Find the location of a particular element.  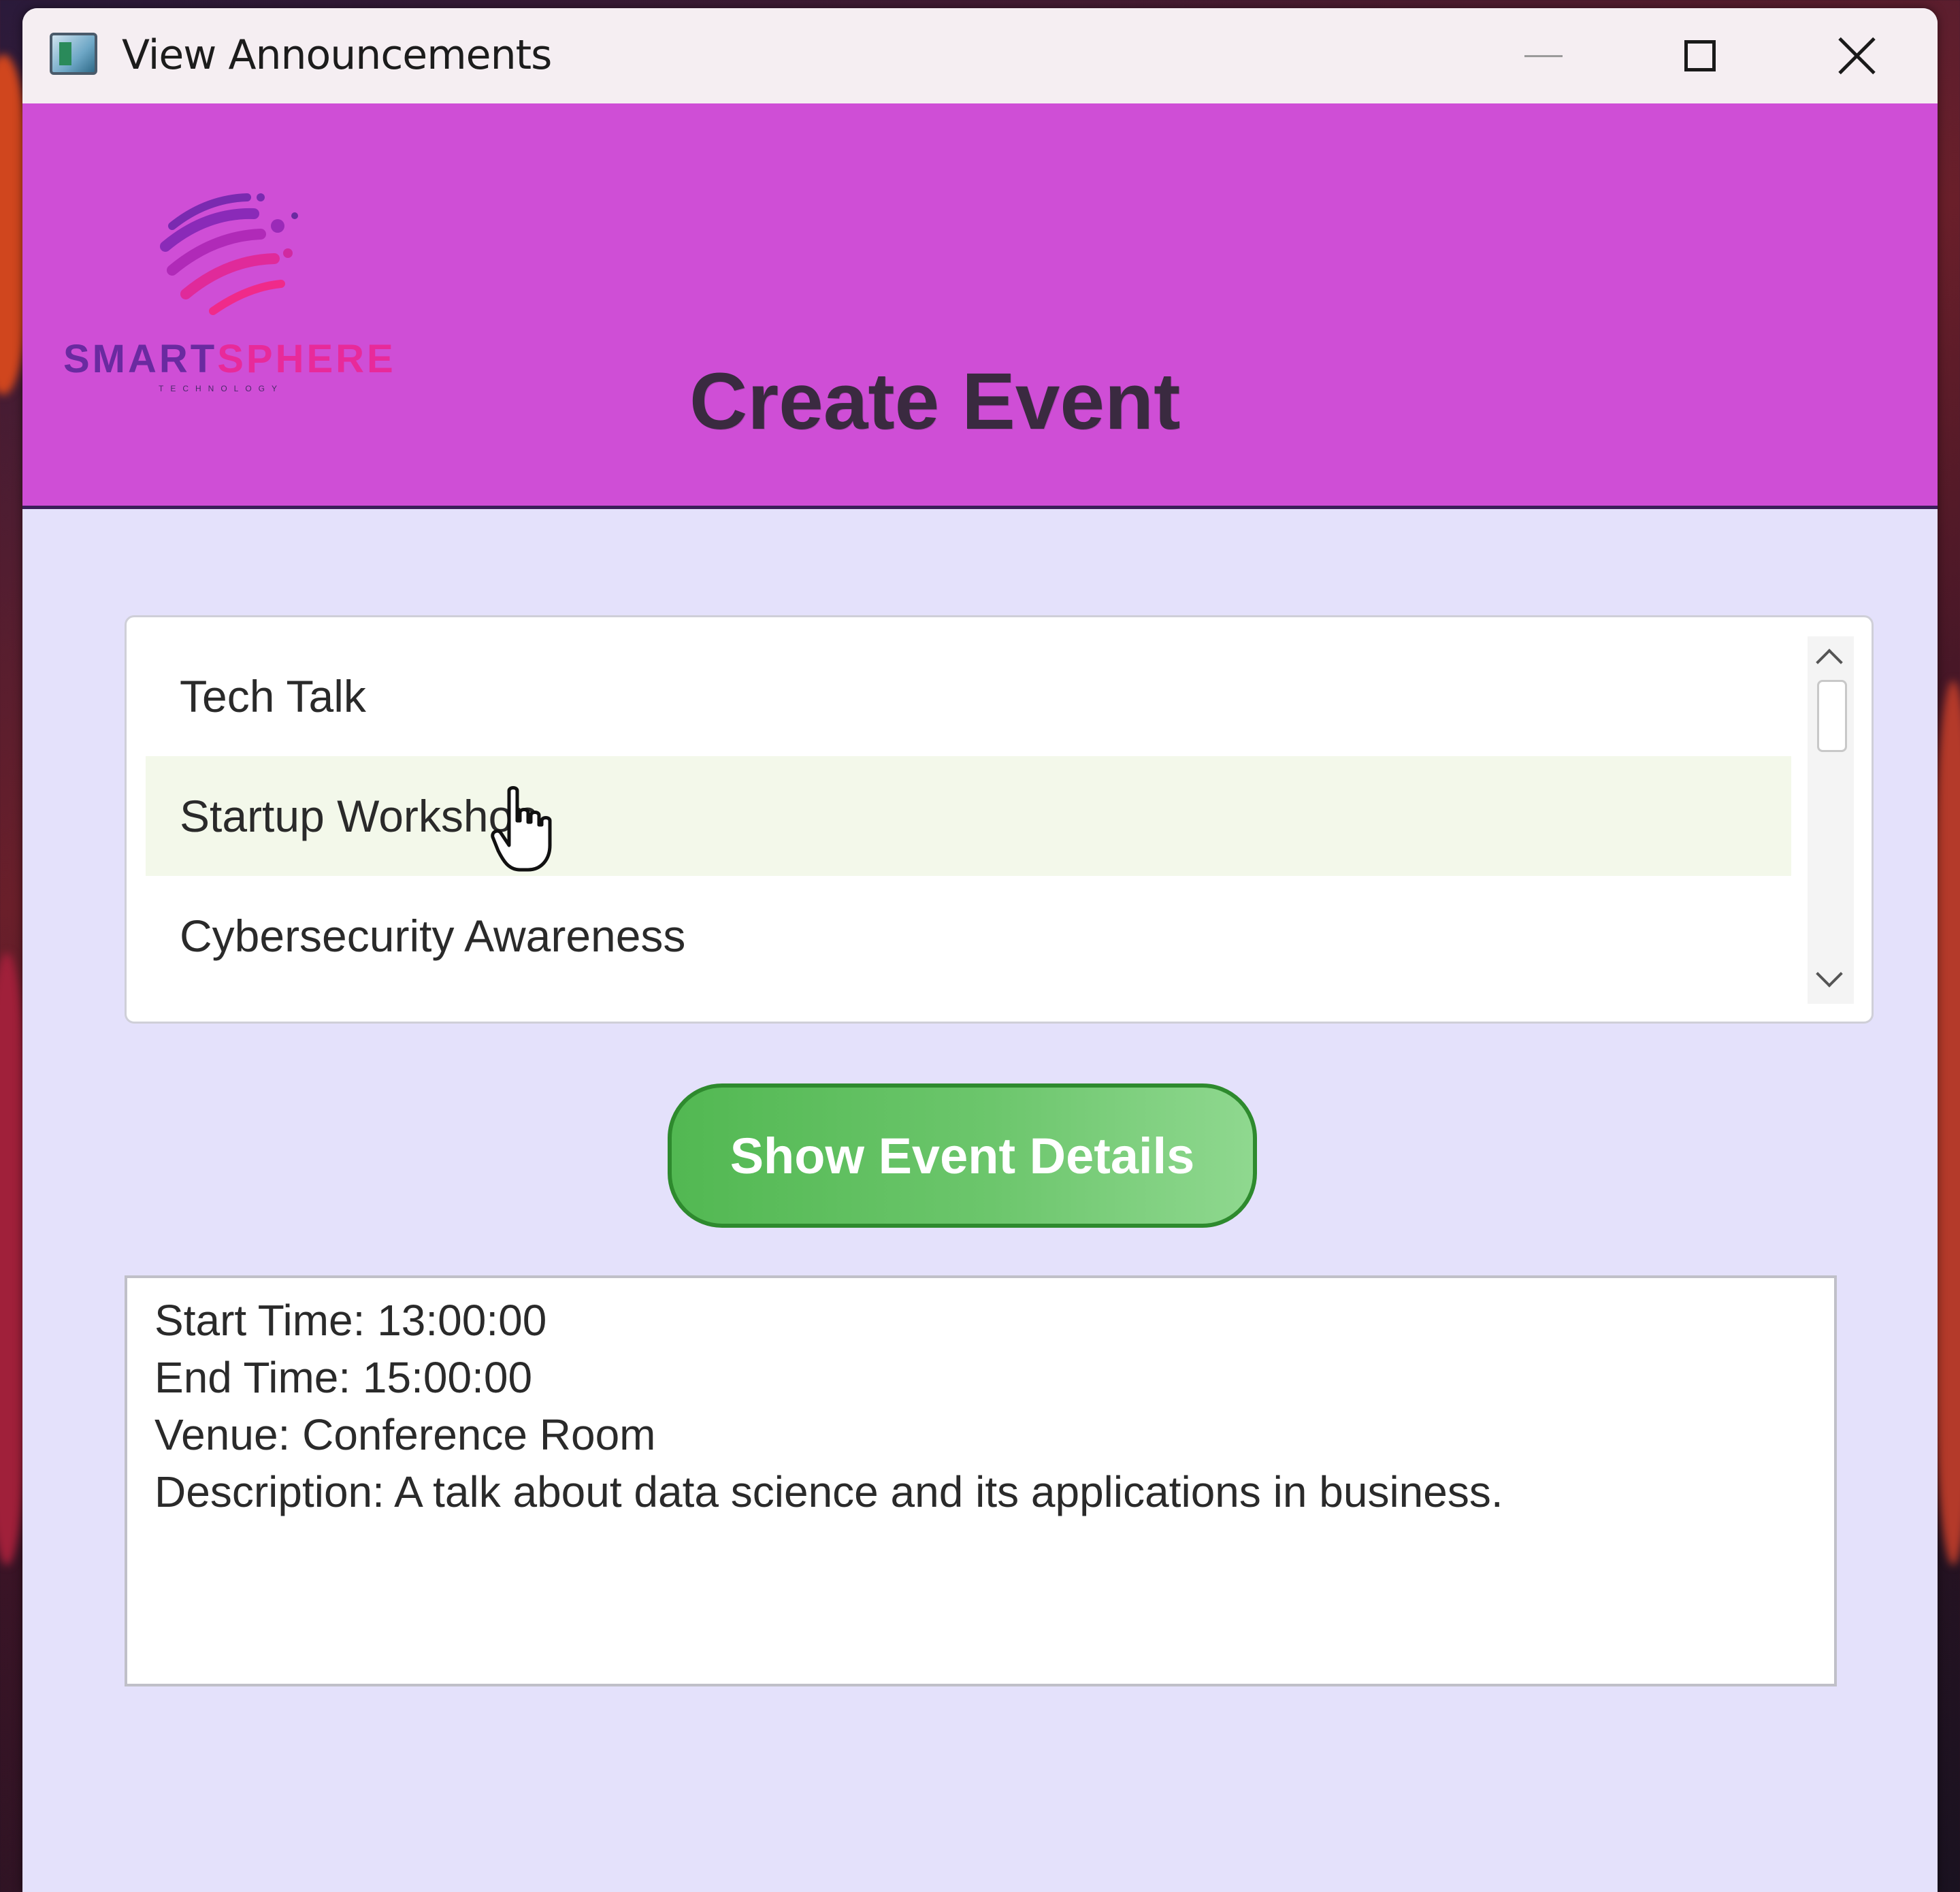

scroll-down-icon is located at coordinates (1829, 974).